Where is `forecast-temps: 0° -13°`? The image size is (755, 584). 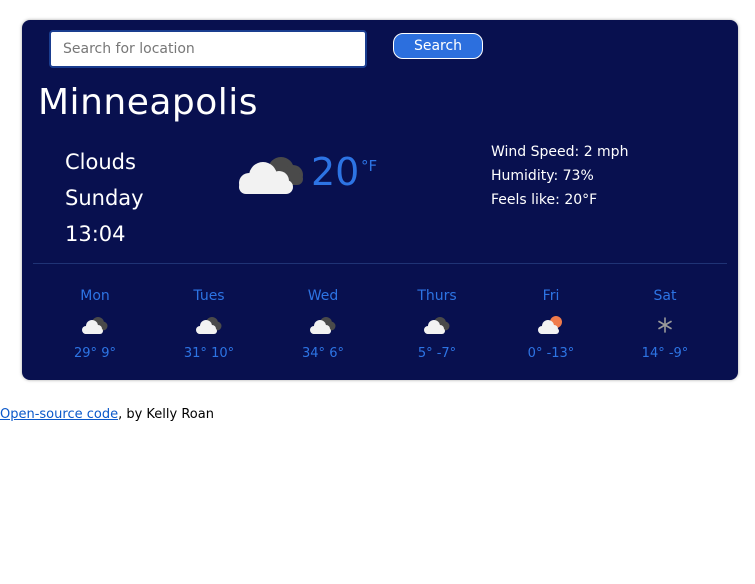
forecast-temps: 0° -13° is located at coordinates (551, 353).